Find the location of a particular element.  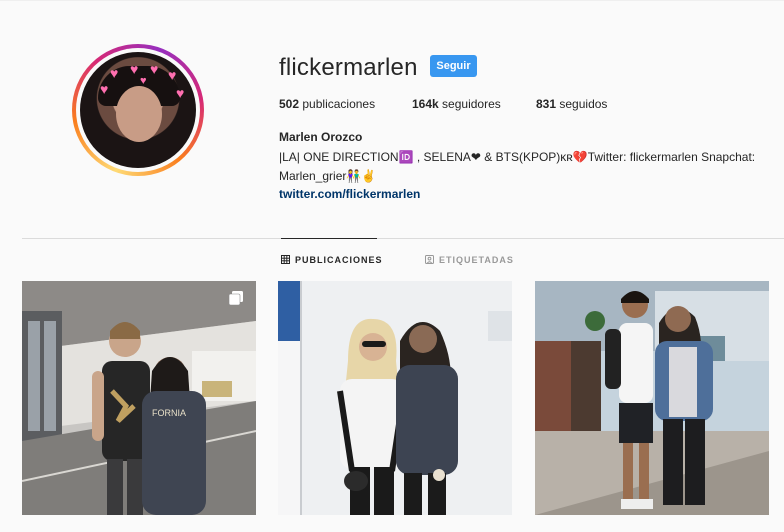

tab-publicaciones: PUBLICACIONES is located at coordinates (332, 260).